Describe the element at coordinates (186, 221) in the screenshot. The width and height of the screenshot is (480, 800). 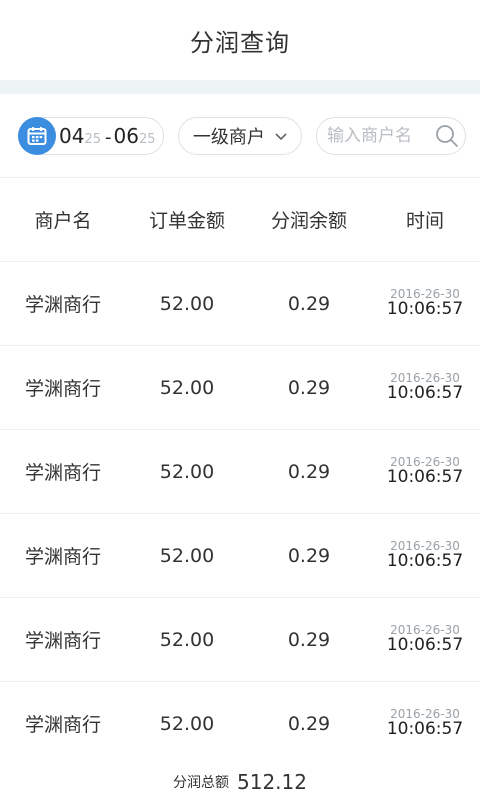
I see `column-header-order-amount: 订单金额` at that location.